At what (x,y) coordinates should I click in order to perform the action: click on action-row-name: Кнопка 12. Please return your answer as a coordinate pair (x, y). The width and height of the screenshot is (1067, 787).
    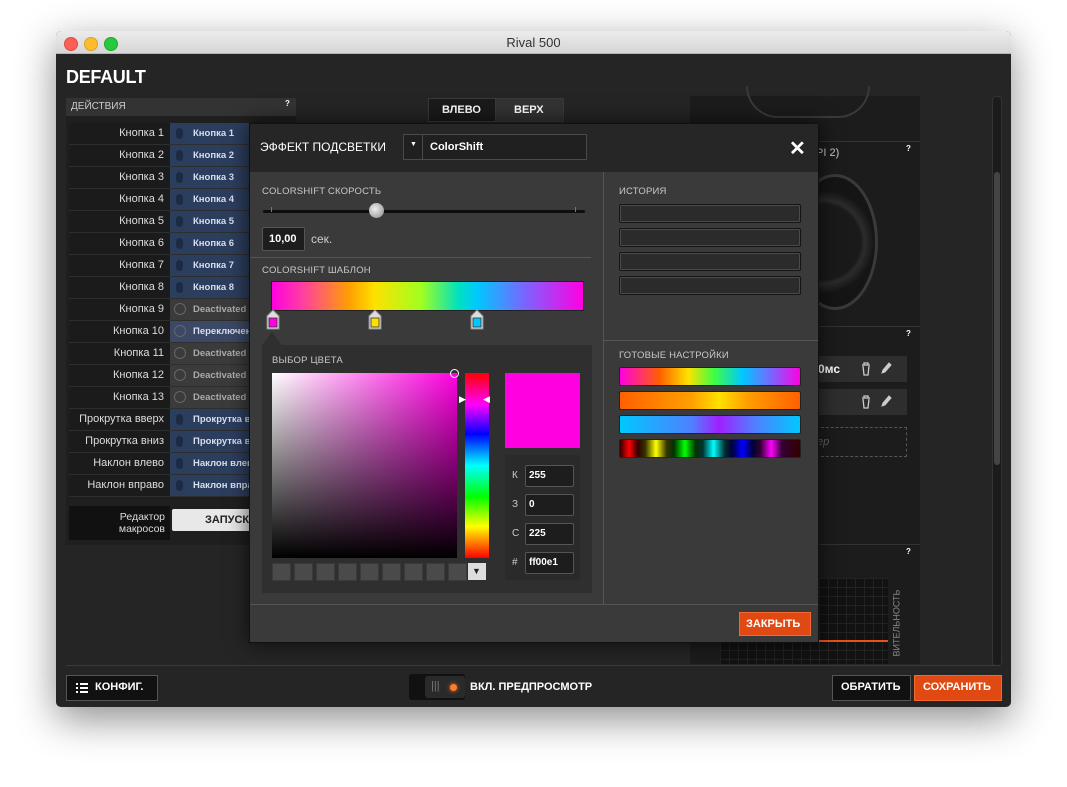
    Looking at the image, I should click on (138, 375).